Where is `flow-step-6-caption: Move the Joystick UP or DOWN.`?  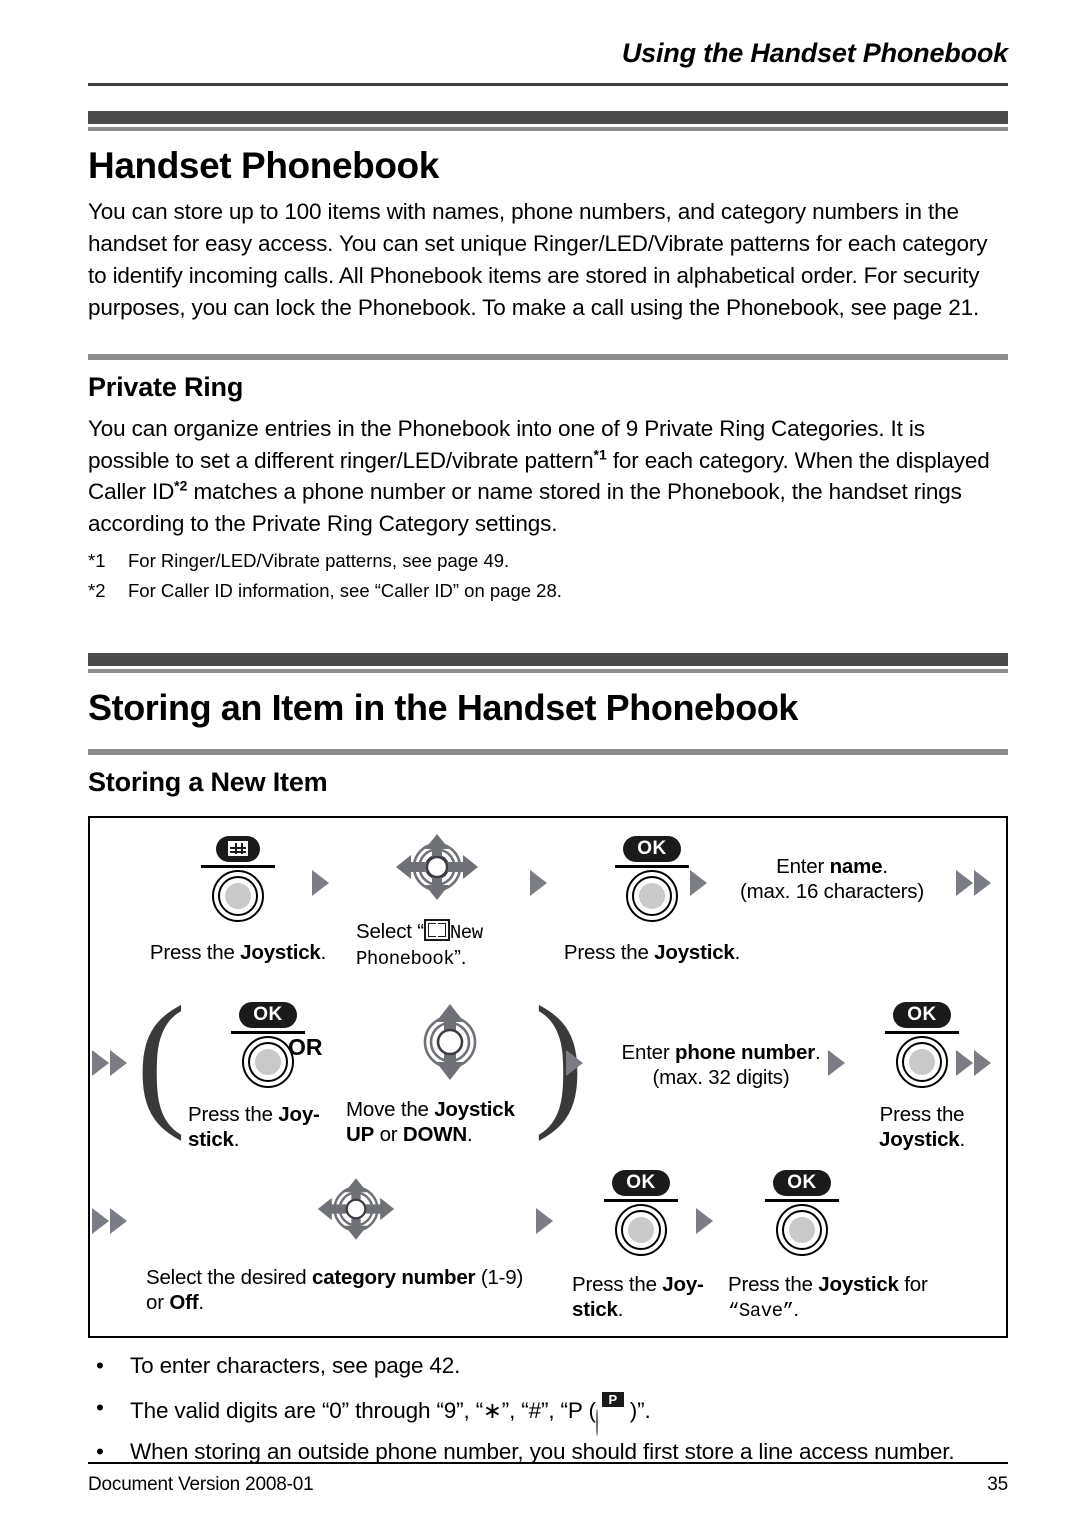 flow-step-6-caption: Move the Joystick UP or DOWN. is located at coordinates (441, 1122).